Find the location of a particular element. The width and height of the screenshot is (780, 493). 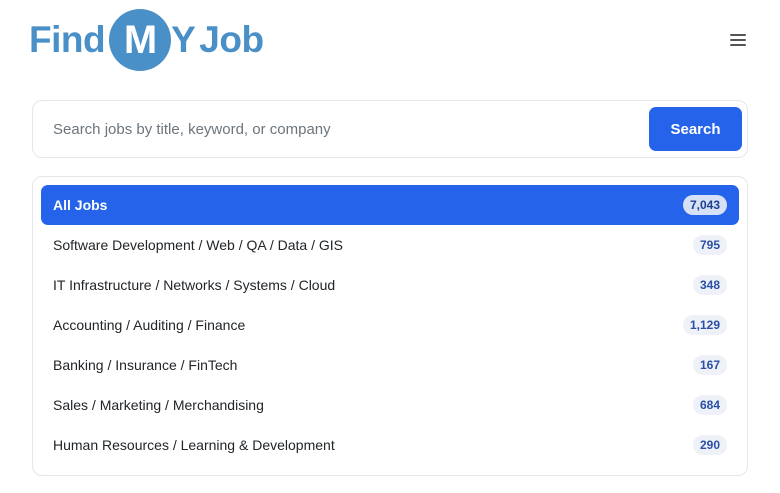

logo-circle-m: M is located at coordinates (140, 40).